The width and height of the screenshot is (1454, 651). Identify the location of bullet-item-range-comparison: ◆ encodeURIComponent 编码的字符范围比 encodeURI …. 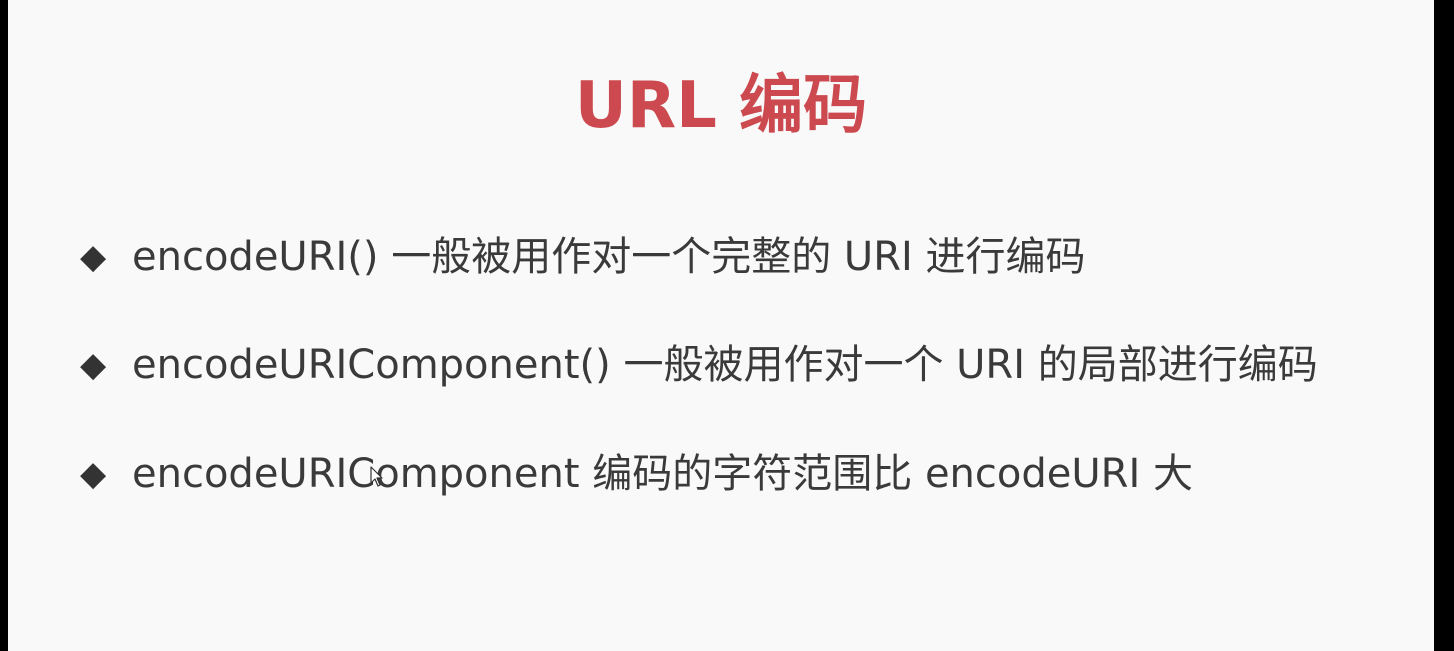
(636, 474).